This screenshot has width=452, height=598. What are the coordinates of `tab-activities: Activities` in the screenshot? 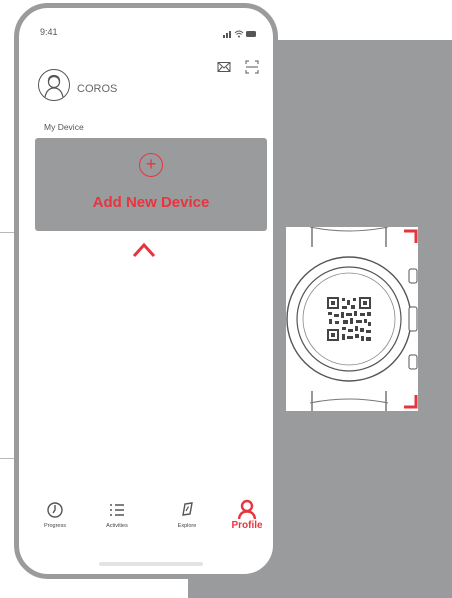 It's located at (117, 513).